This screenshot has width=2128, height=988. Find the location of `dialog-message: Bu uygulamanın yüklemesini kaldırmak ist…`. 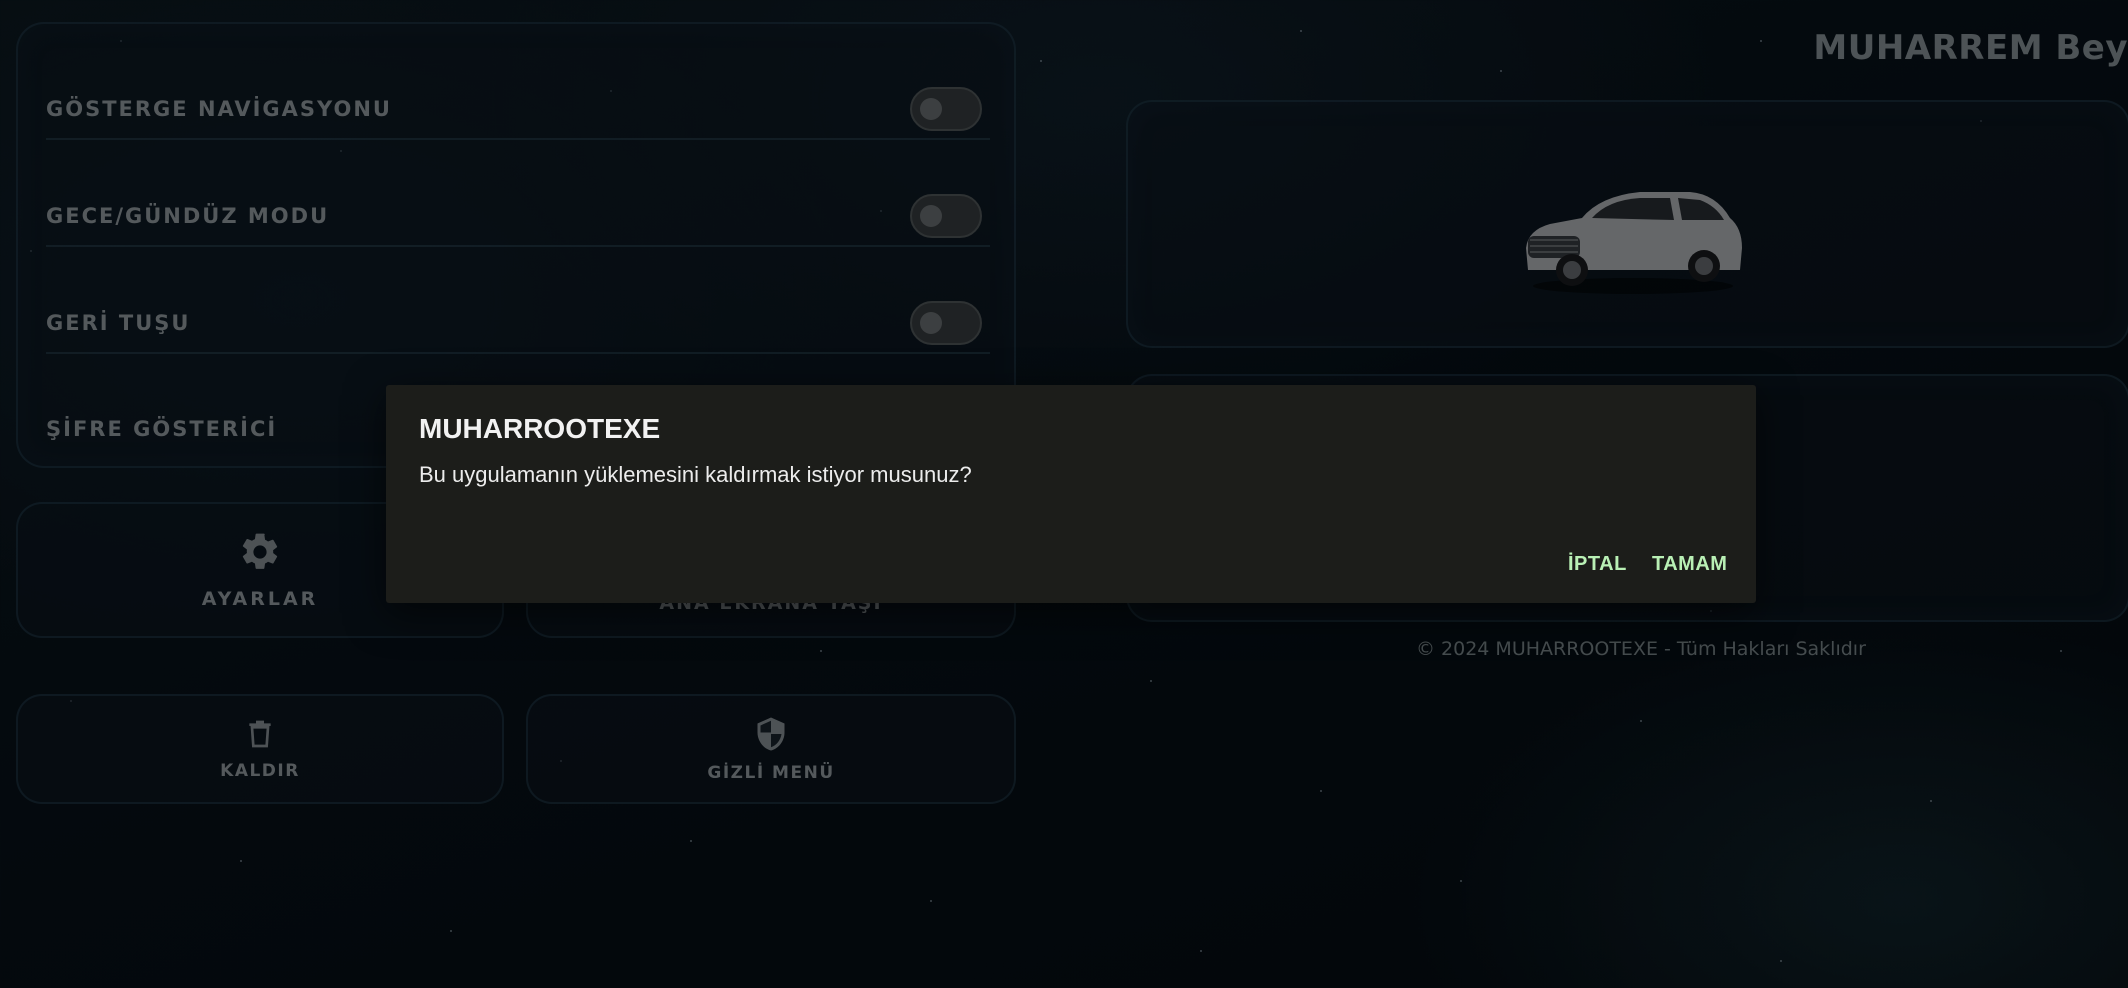

dialog-message: Bu uygulamanın yüklemesini kaldırmak ist… is located at coordinates (695, 474).